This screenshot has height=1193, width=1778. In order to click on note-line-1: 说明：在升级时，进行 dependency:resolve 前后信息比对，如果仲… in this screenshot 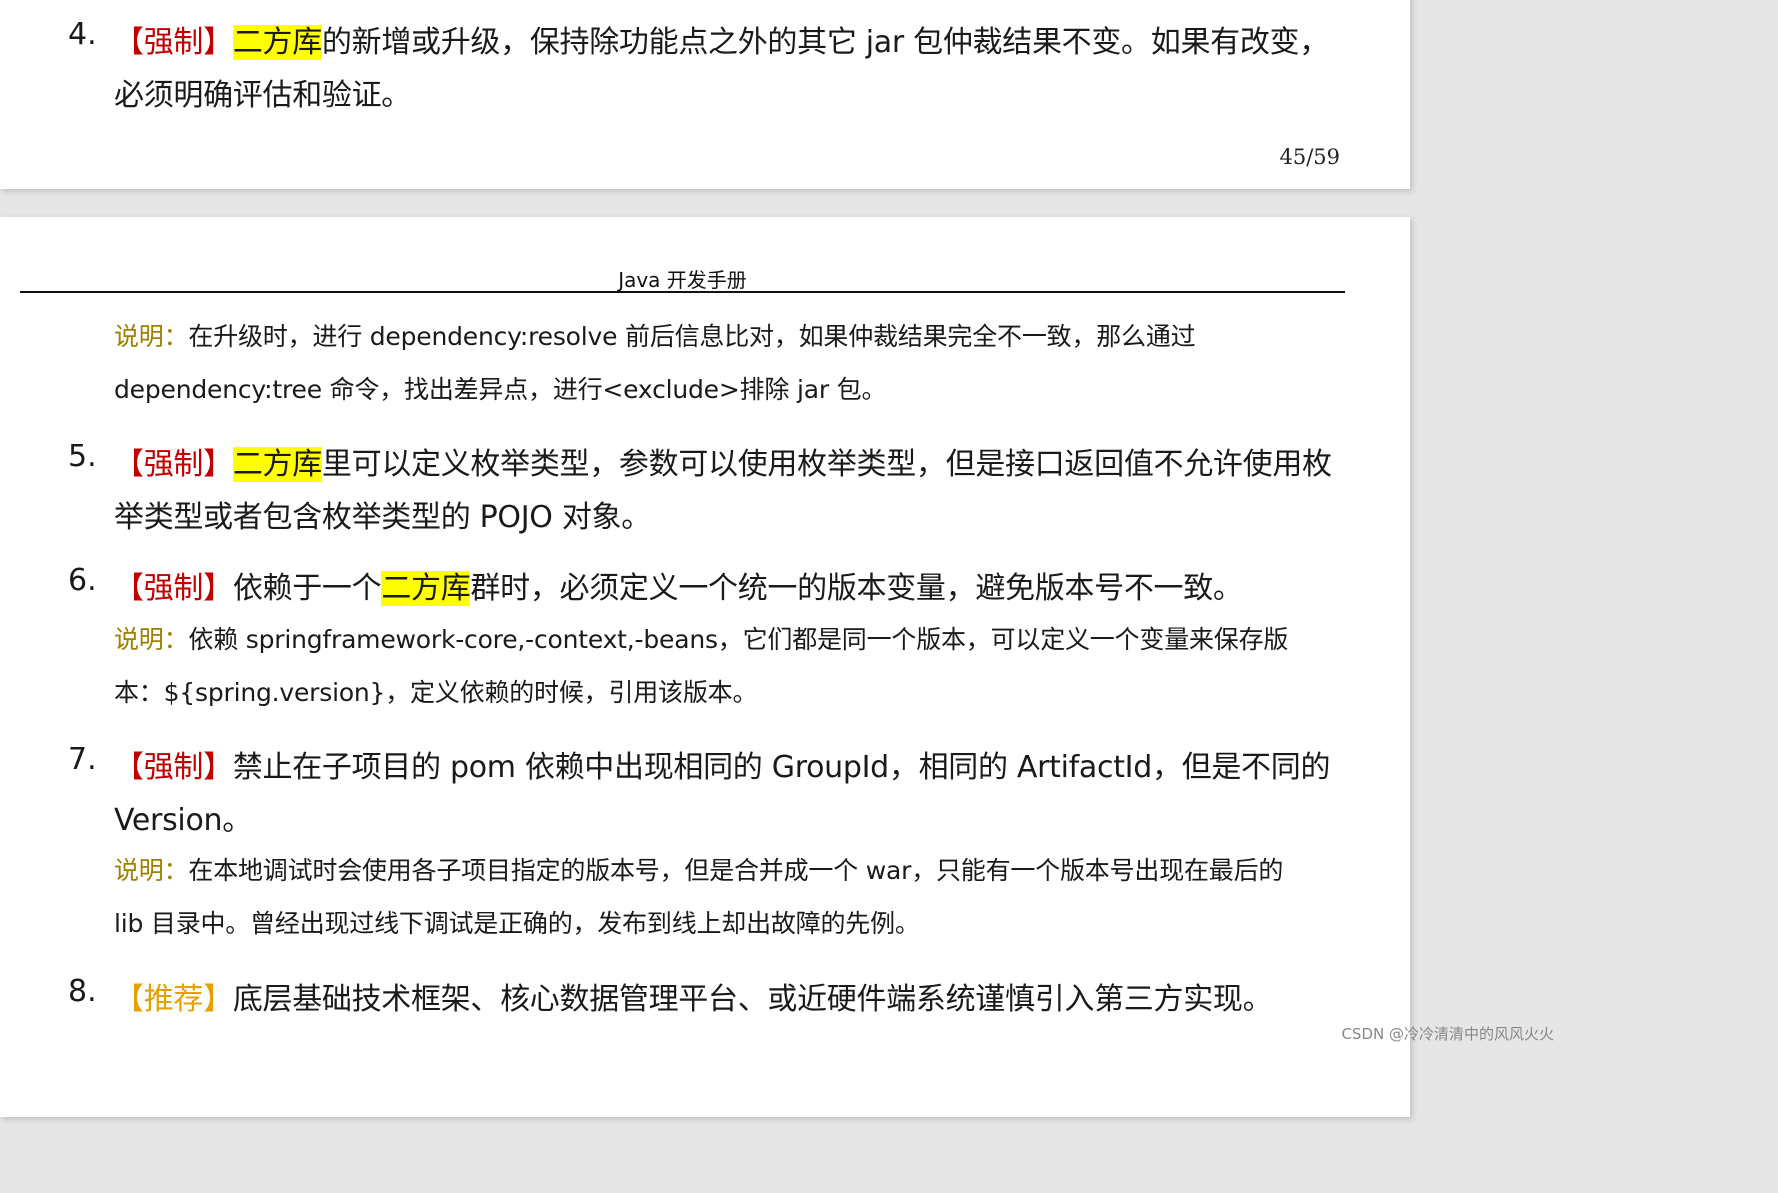, I will do `click(655, 335)`.